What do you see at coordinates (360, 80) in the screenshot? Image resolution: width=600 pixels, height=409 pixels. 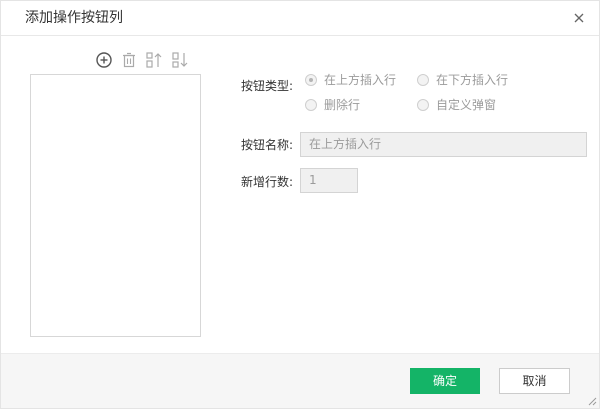 I see `radio-insert-above-label: 在上方插入行` at bounding box center [360, 80].